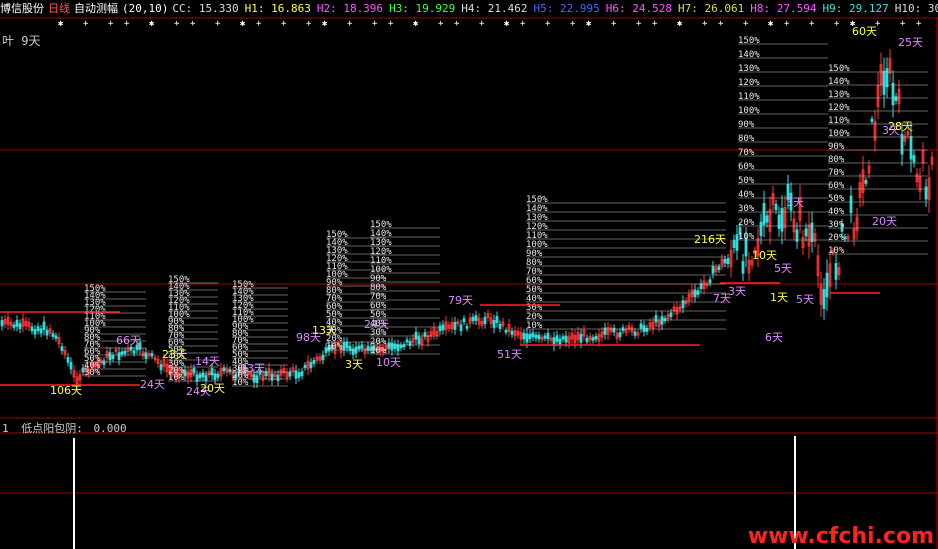 The image size is (938, 549). What do you see at coordinates (174, 354) in the screenshot?
I see `day-count-label: 23天` at bounding box center [174, 354].